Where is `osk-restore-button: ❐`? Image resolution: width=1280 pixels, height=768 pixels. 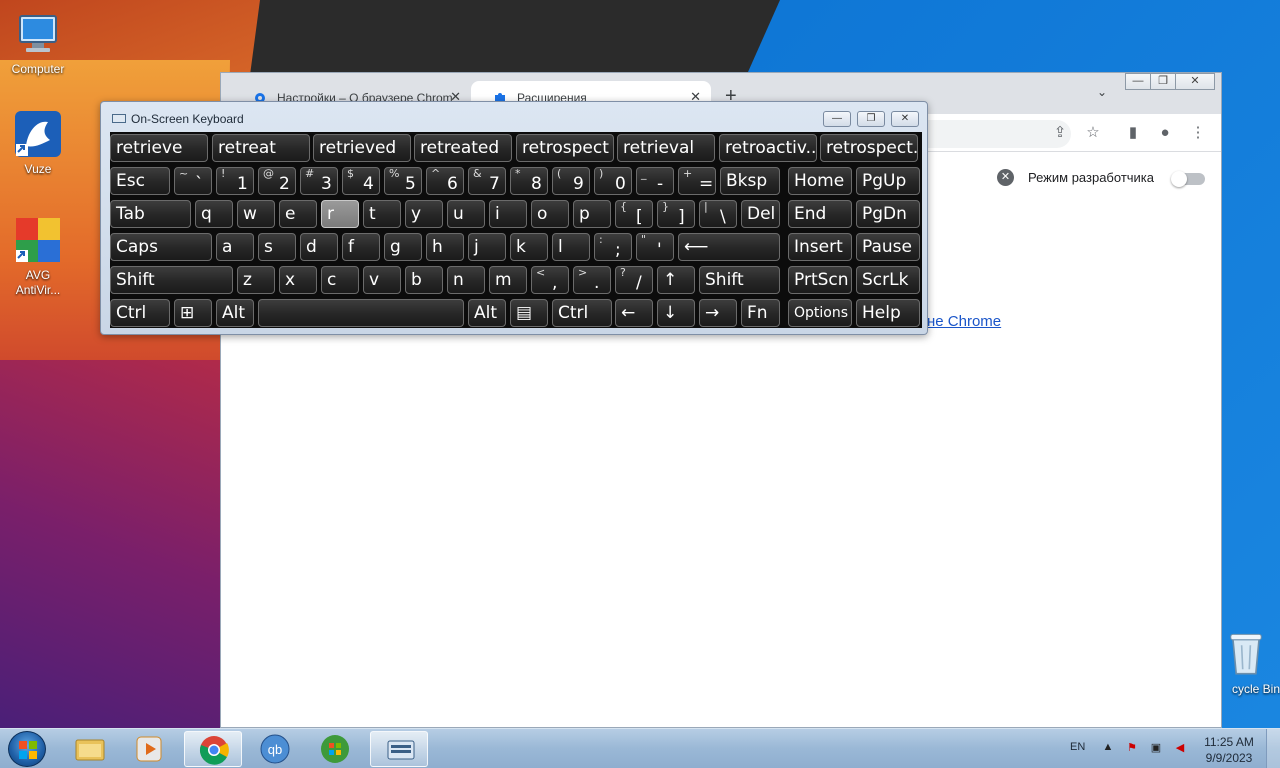 osk-restore-button: ❐ is located at coordinates (871, 119).